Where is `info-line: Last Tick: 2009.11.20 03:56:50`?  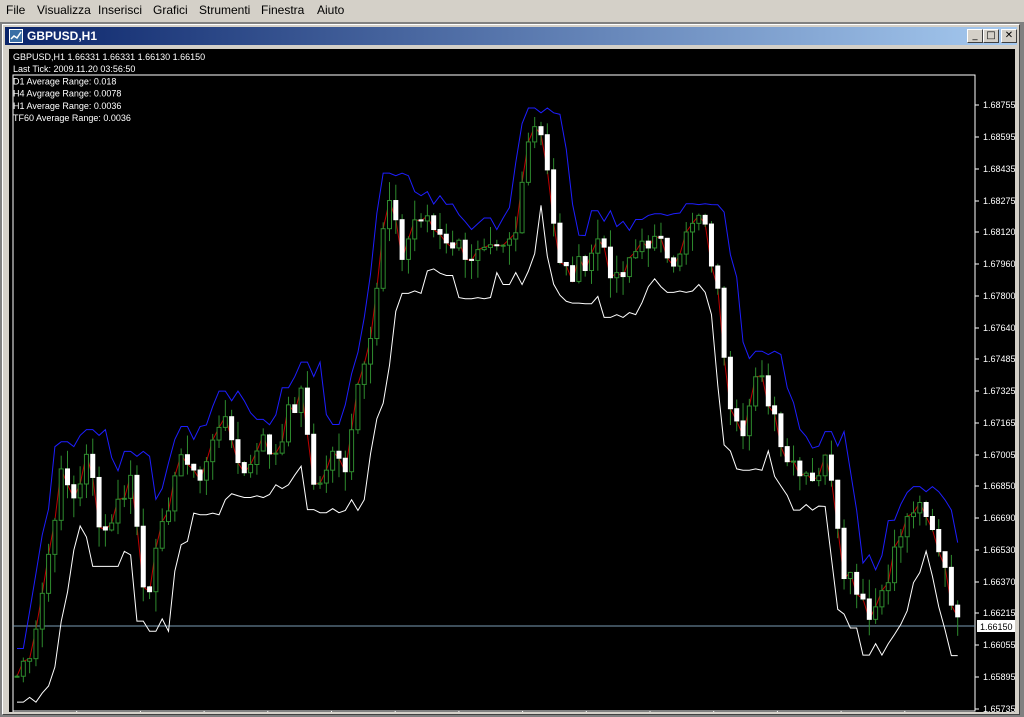 info-line: Last Tick: 2009.11.20 03:56:50 is located at coordinates (74, 69).